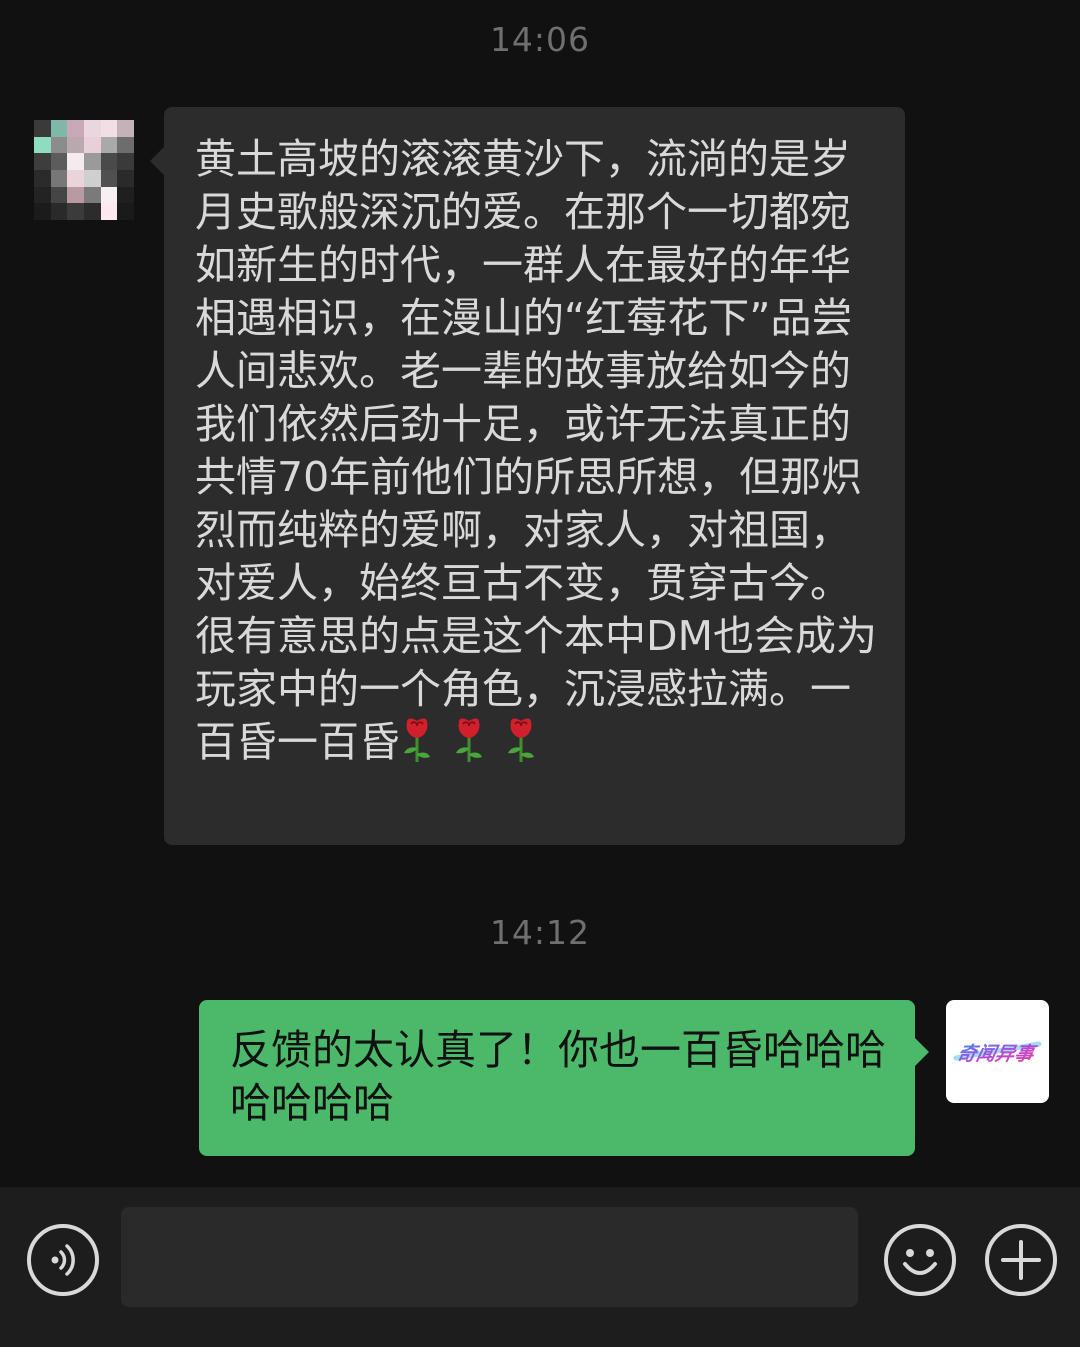  I want to click on my-avatar: 奇闻异事, so click(997, 1051).